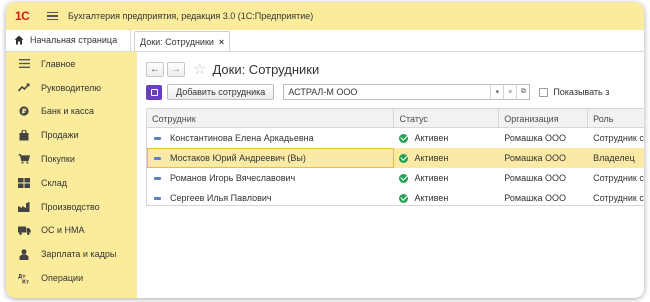  Describe the element at coordinates (67, 111) in the screenshot. I see `sidebar-item-label: Банк и касса` at that location.